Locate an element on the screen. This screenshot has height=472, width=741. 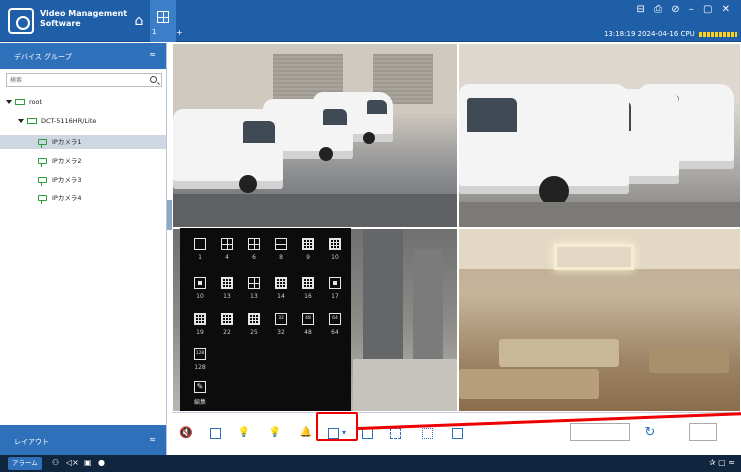
layout-128-icon: 128 is located at coordinates (200, 354).